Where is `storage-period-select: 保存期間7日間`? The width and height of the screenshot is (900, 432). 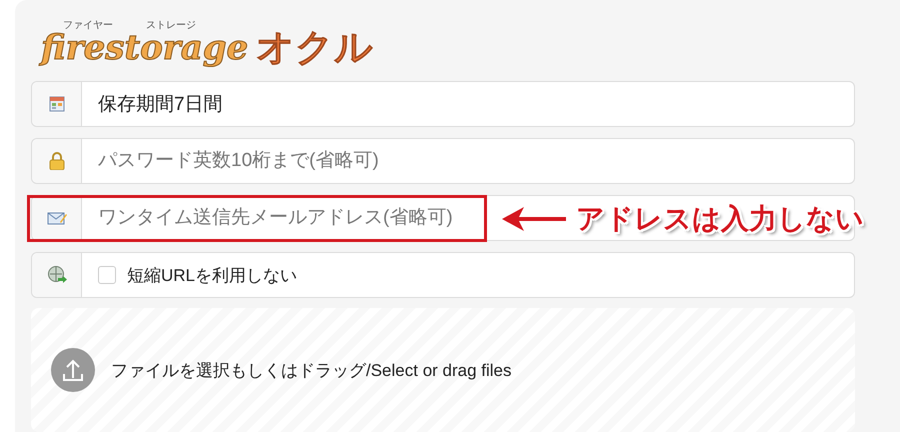 storage-period-select: 保存期間7日間 is located at coordinates (160, 104).